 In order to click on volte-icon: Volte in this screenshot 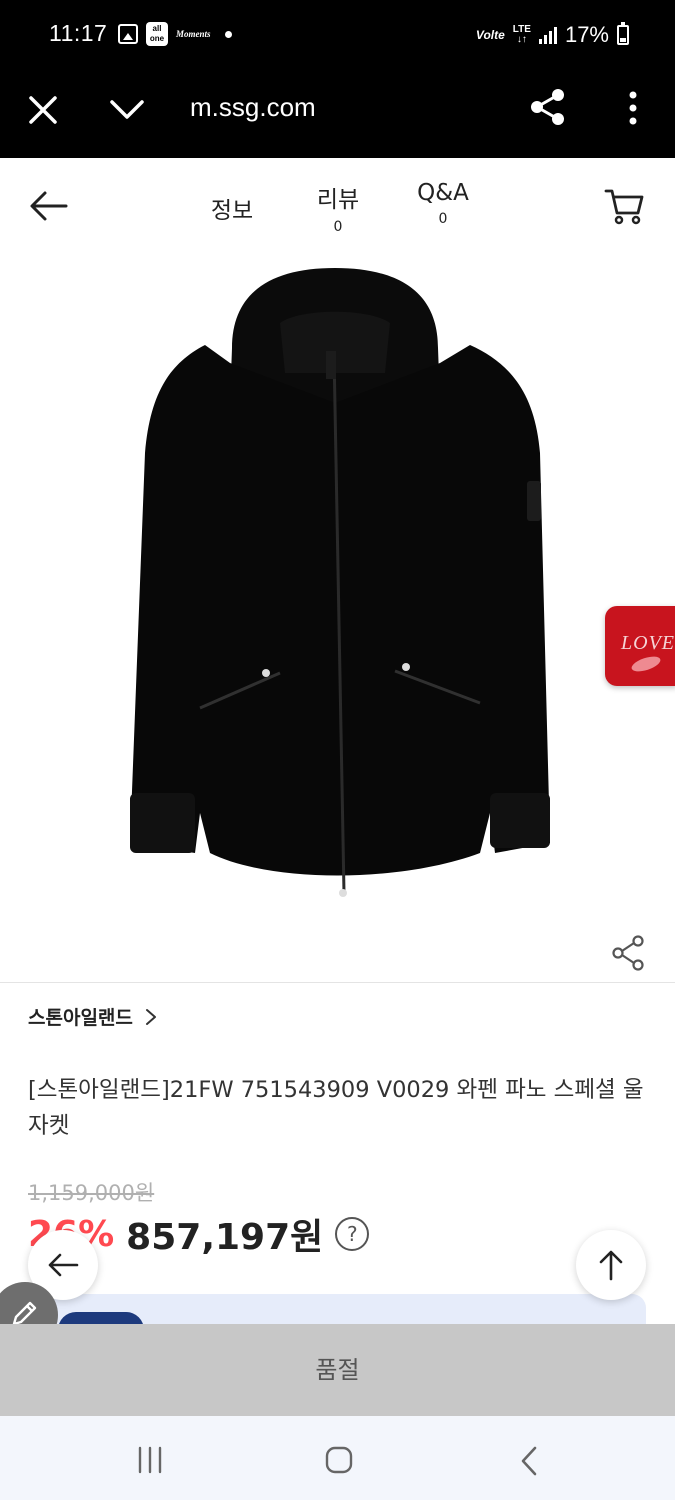, I will do `click(490, 35)`.